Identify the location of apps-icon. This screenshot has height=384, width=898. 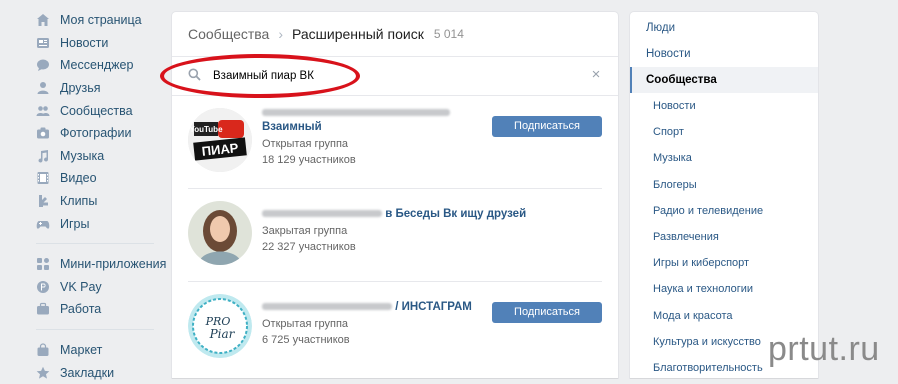
(43, 264).